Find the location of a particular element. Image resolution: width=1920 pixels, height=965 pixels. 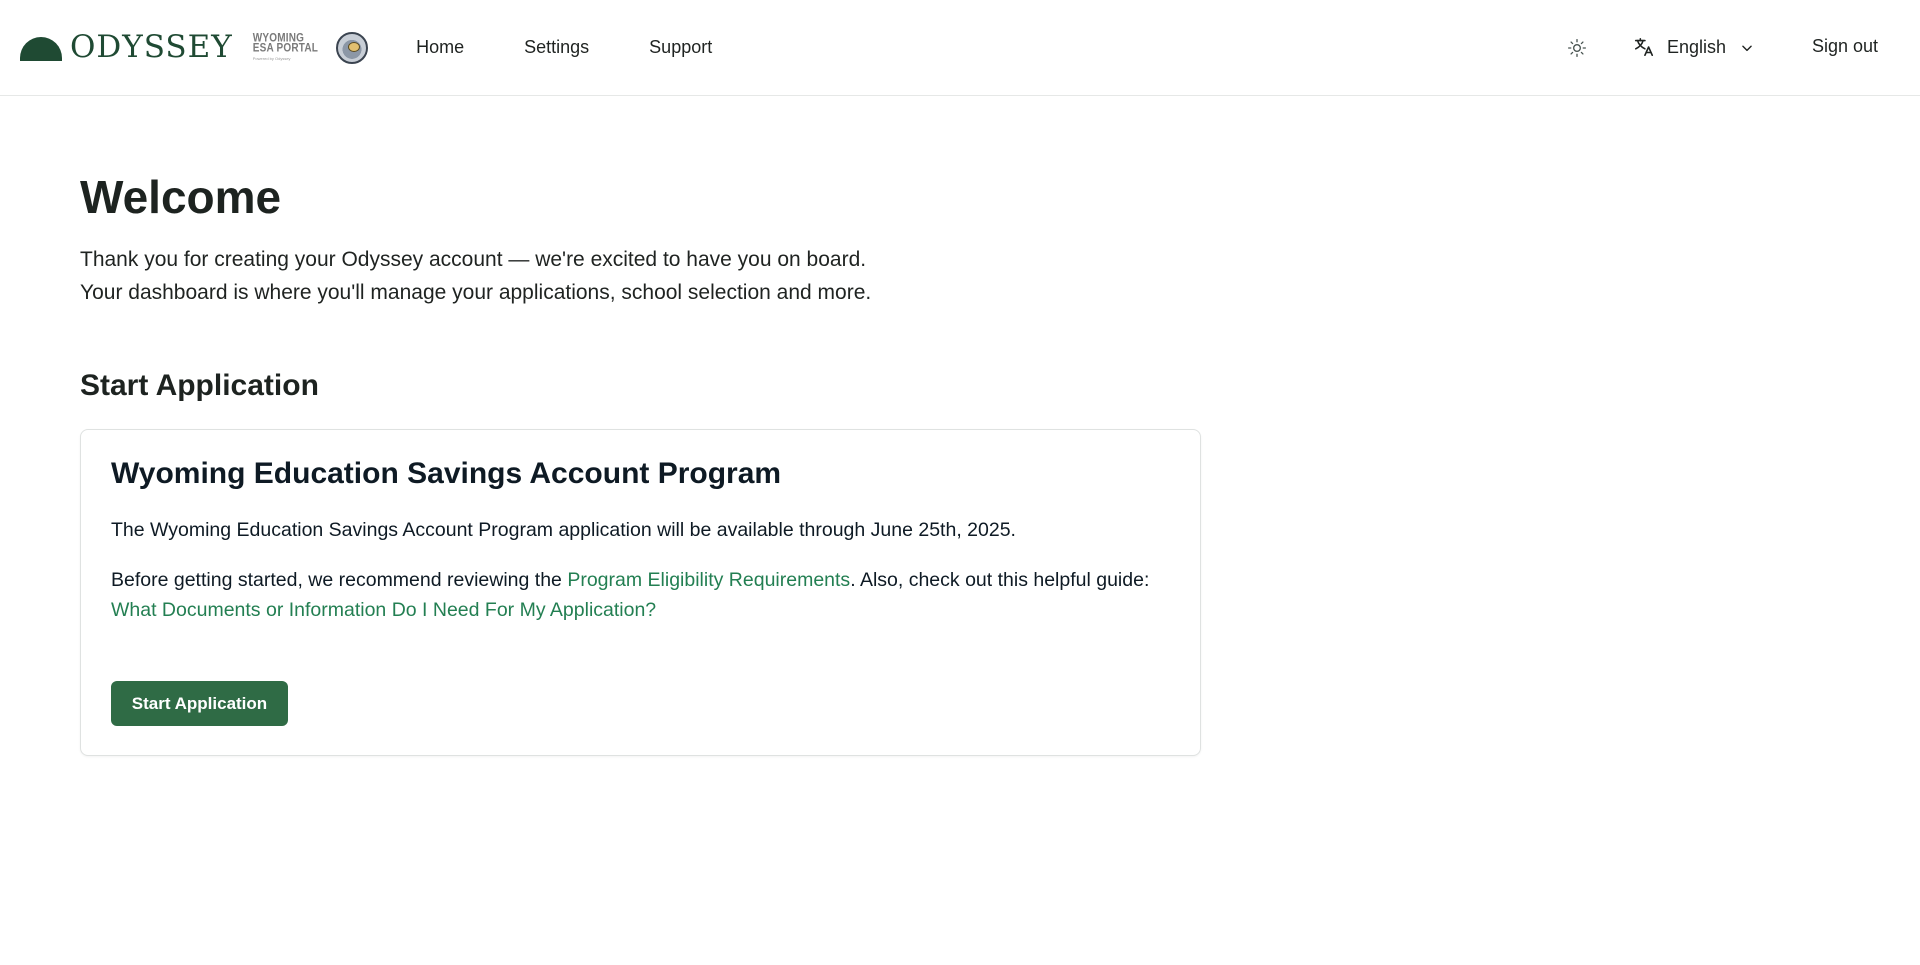

nav-support-link: Support is located at coordinates (680, 47).